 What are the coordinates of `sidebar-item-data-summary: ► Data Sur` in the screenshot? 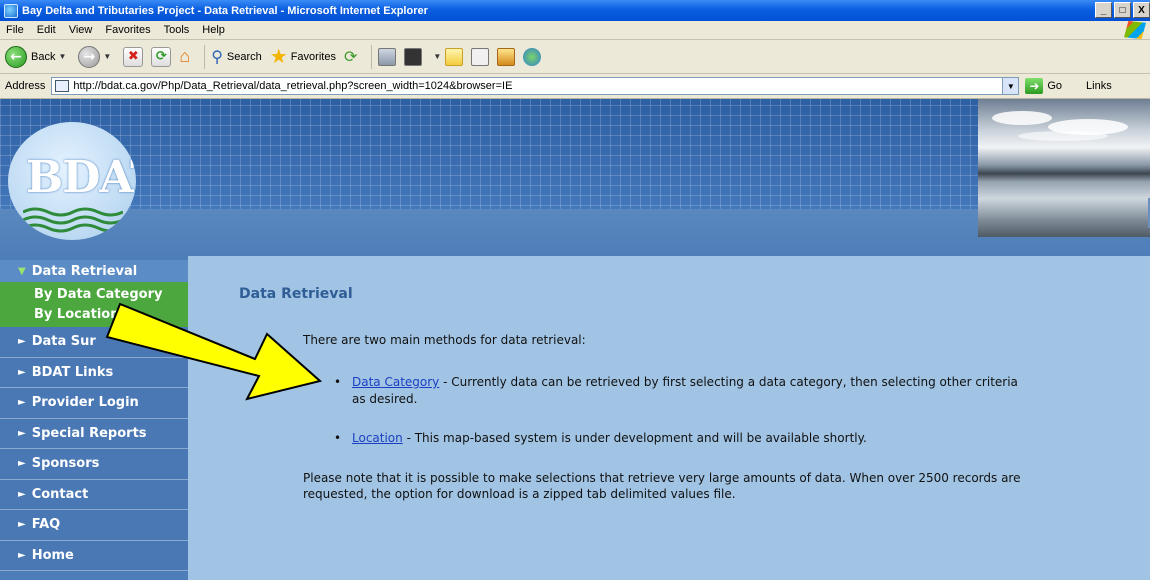 It's located at (94, 342).